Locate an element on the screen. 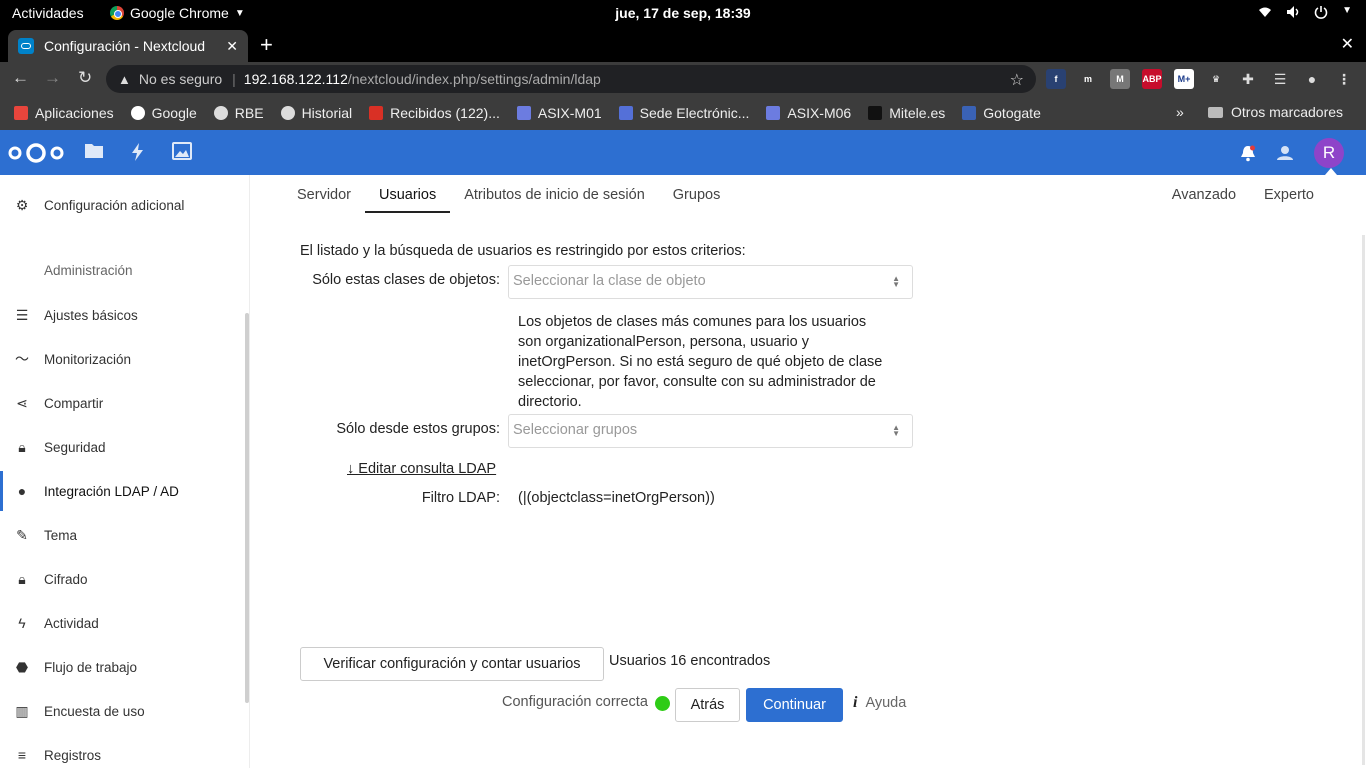 This screenshot has width=1366, height=768. sidebar-item: 〜 Monitorización is located at coordinates (122, 359).